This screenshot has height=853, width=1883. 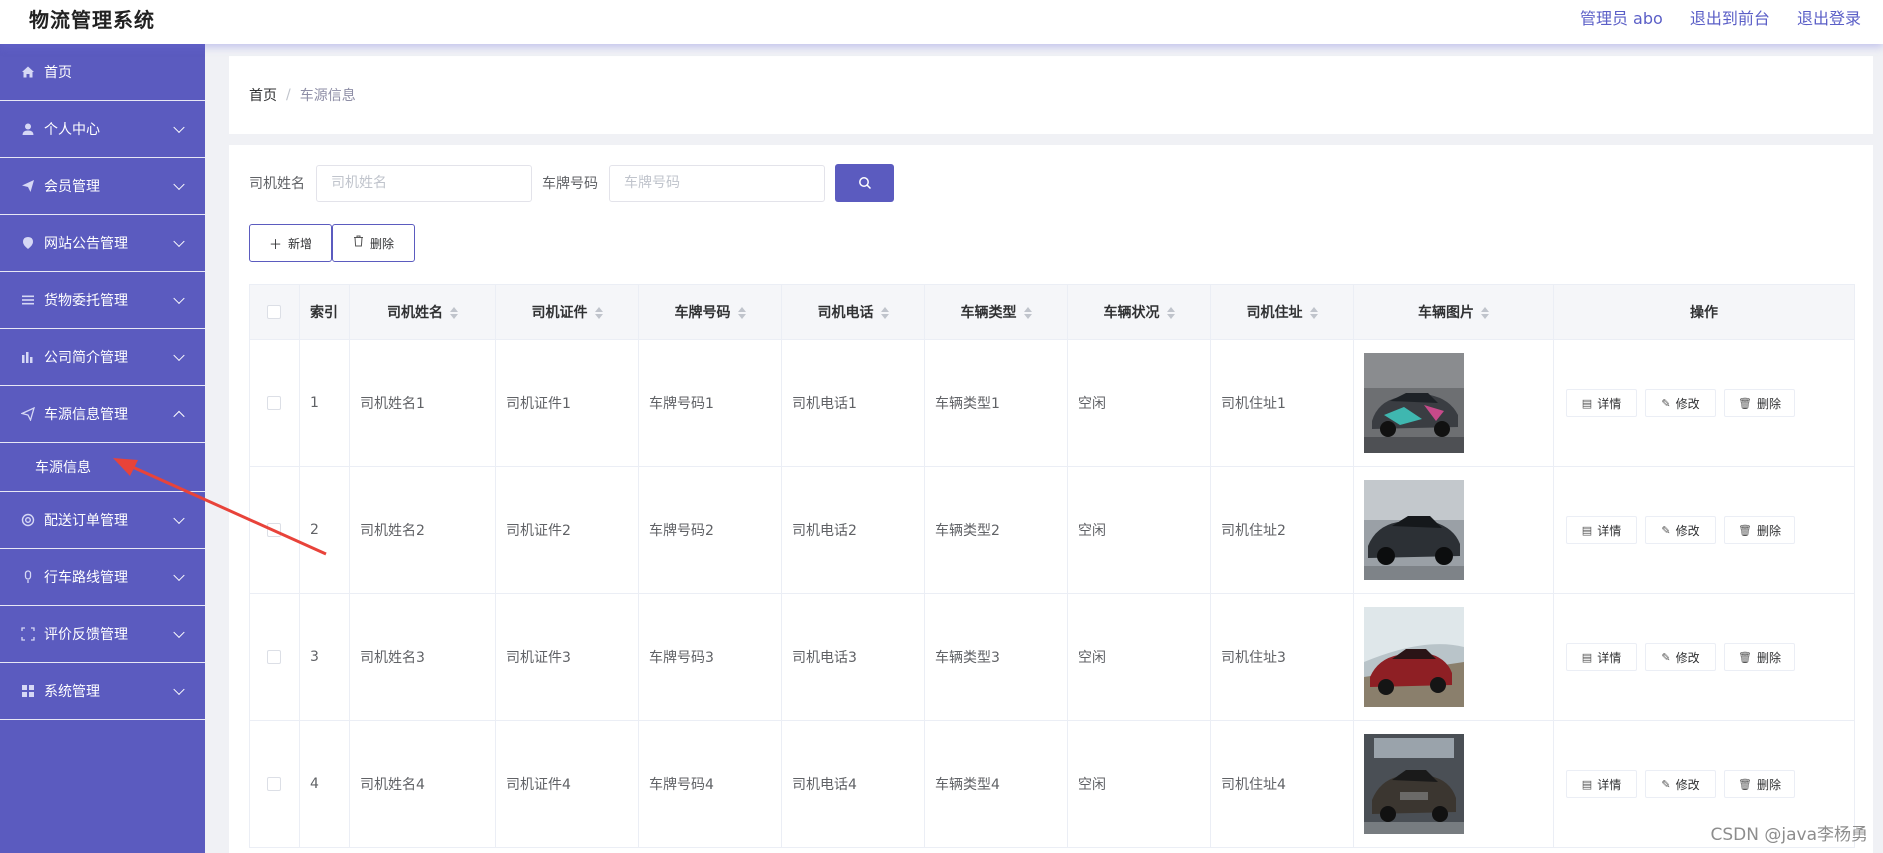 What do you see at coordinates (102, 520) in the screenshot?
I see `sidebar-item-orders: 配送订单管理` at bounding box center [102, 520].